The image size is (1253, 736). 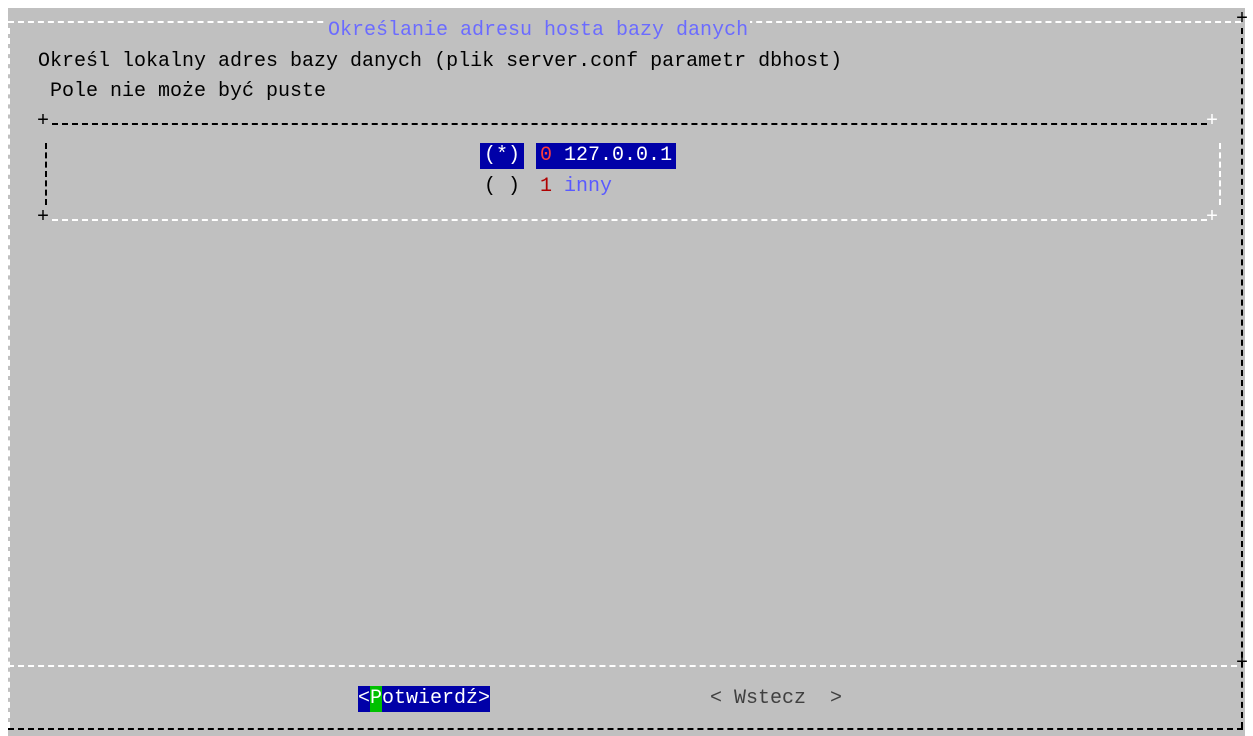 I want to click on listbox-corner-top-right: +, so click(x=1212, y=121).